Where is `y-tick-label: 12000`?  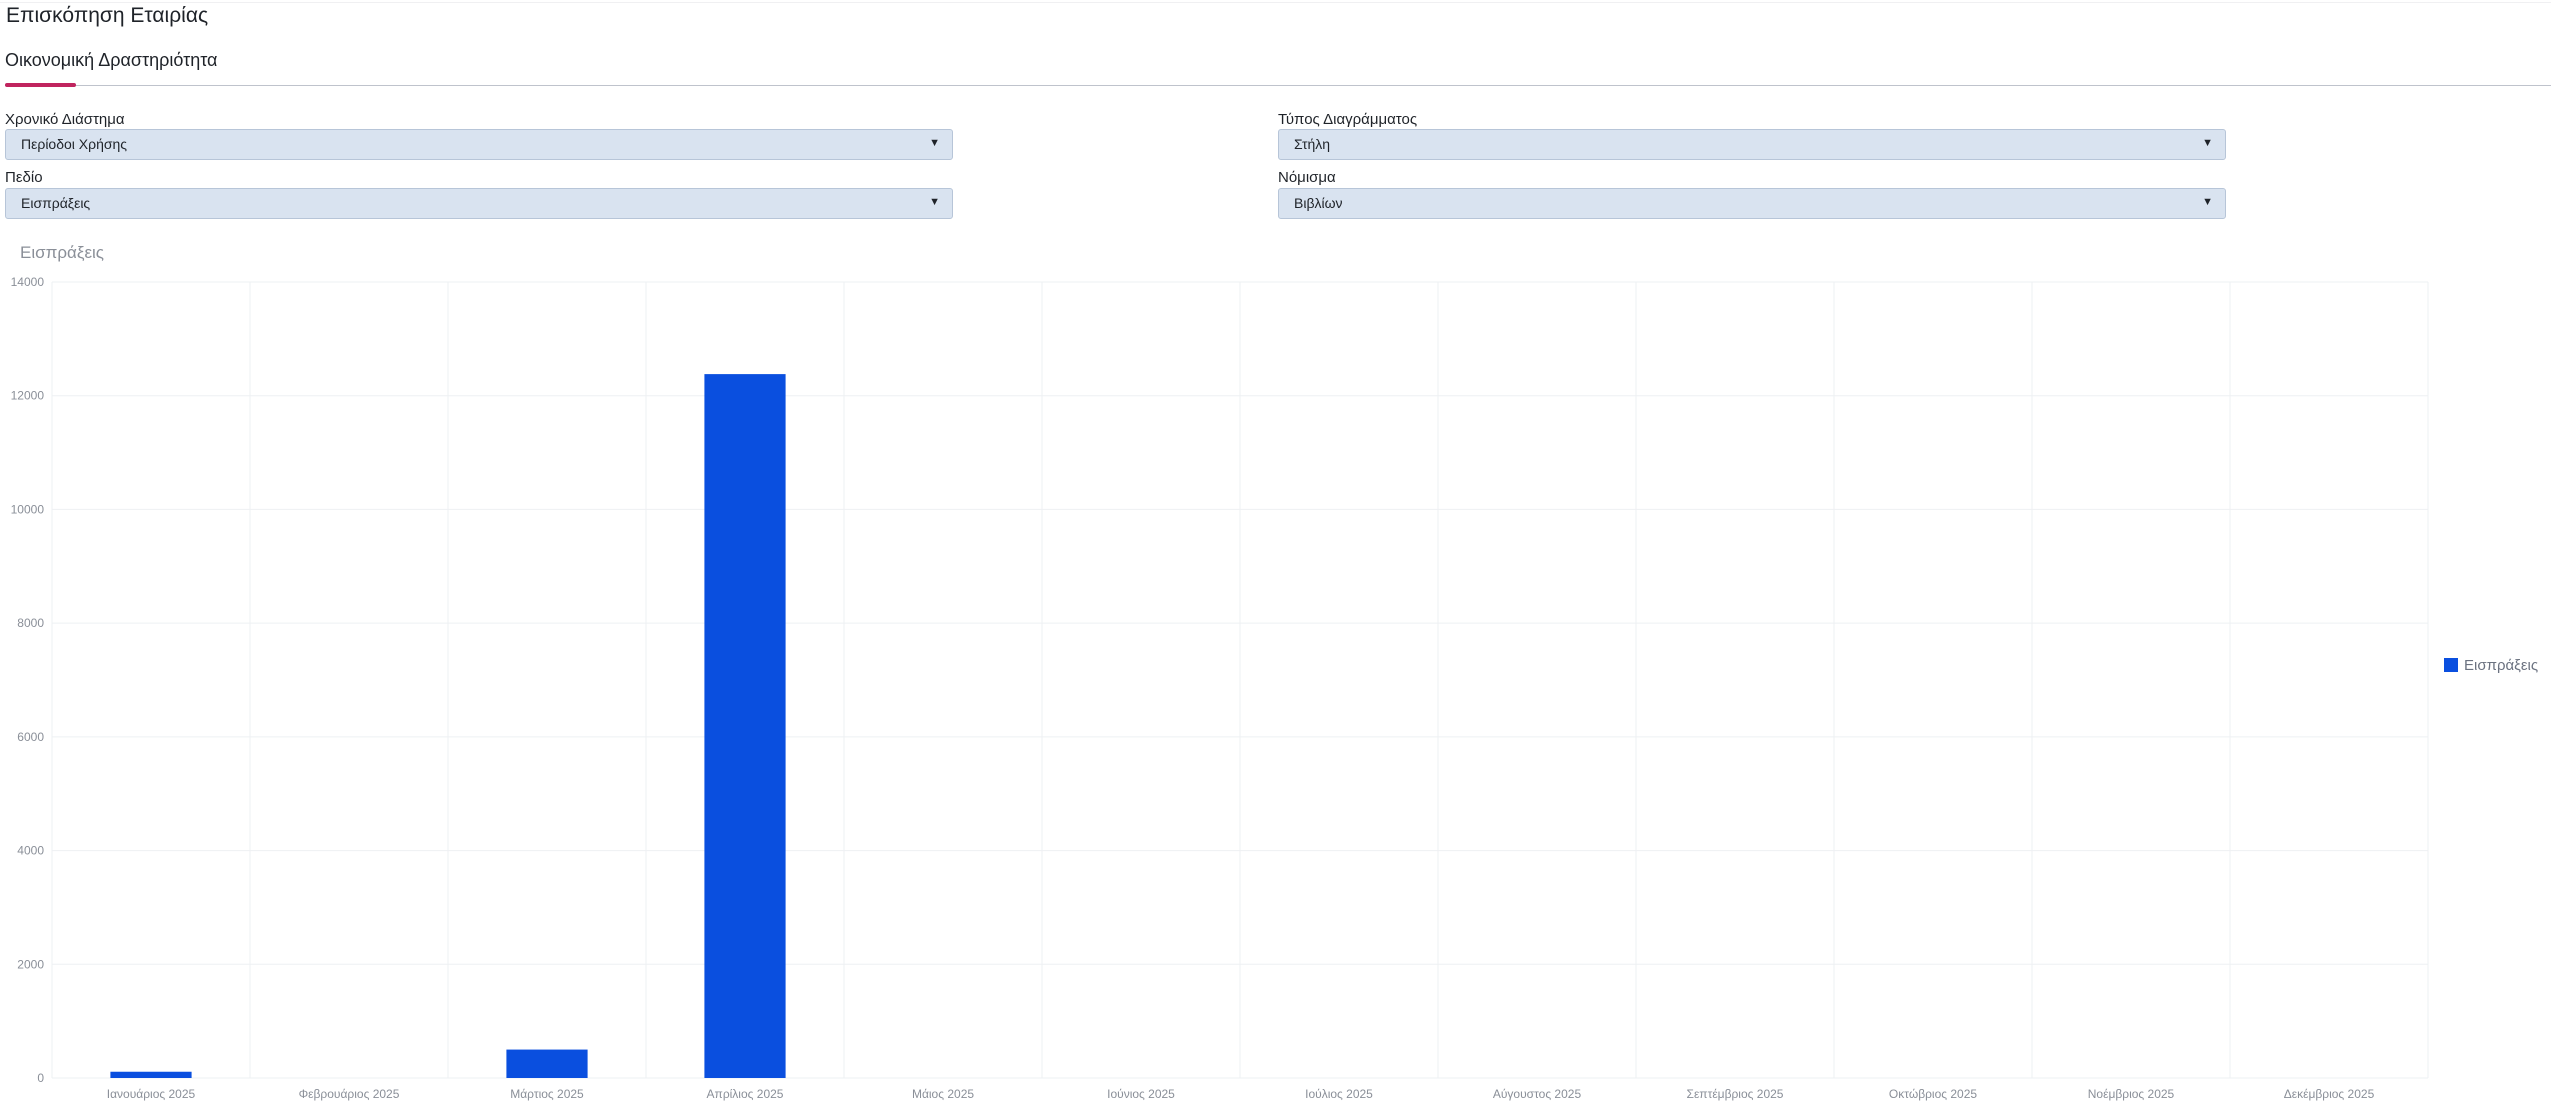 y-tick-label: 12000 is located at coordinates (28, 396).